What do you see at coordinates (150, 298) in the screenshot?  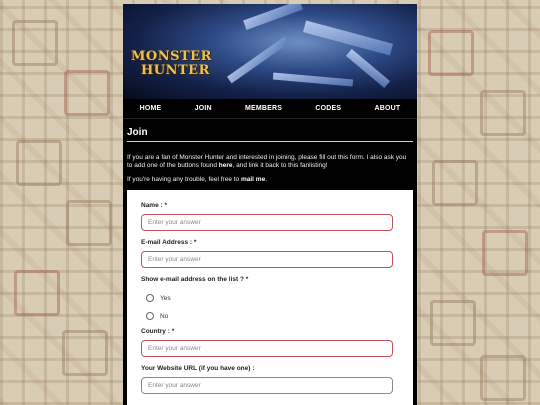 I see `radio-yes-circle` at bounding box center [150, 298].